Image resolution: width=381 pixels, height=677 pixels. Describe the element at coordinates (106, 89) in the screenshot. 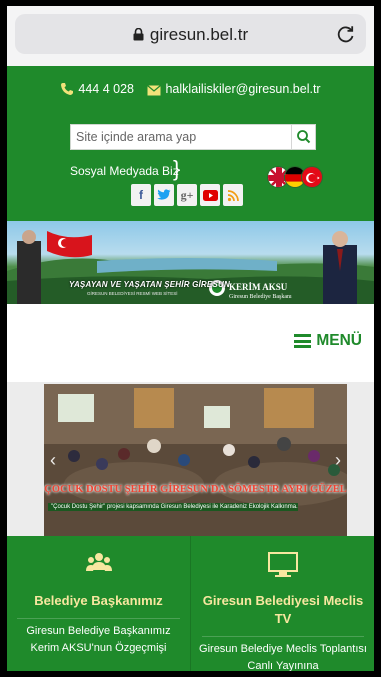

I see `phone-number: 444 4 028` at that location.